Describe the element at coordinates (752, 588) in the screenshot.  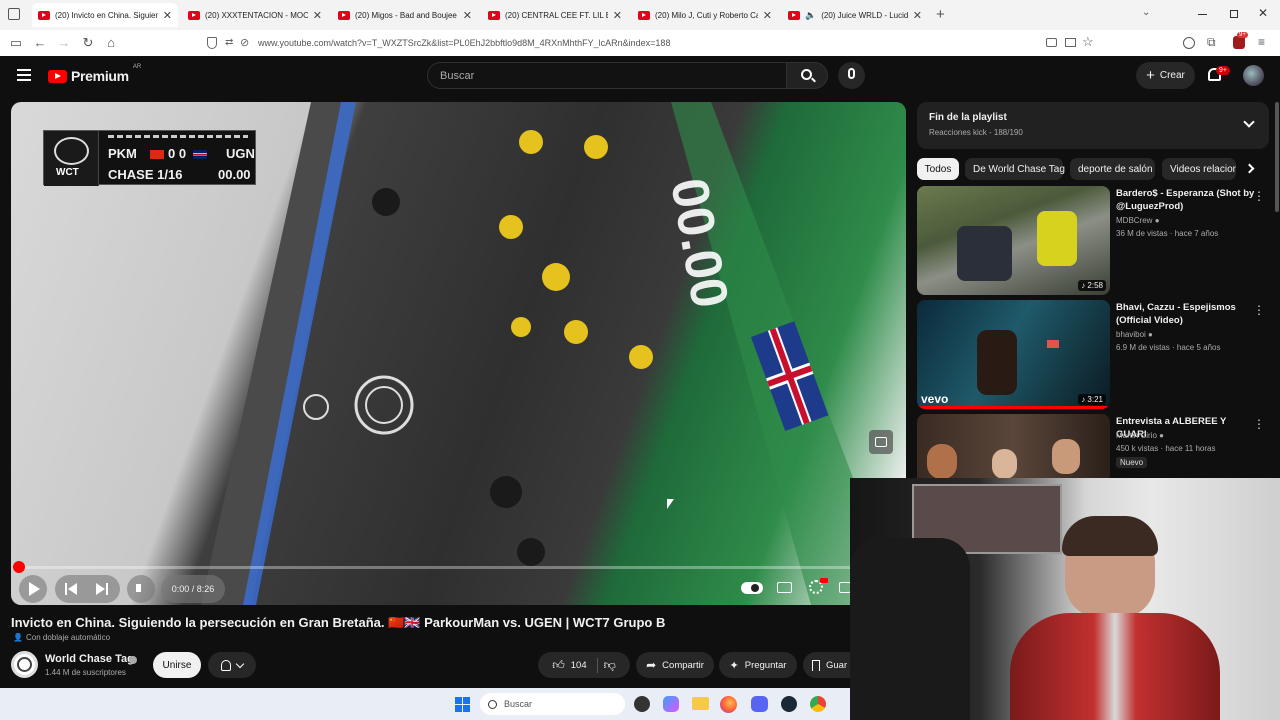
I see `autoplay-toggle` at that location.